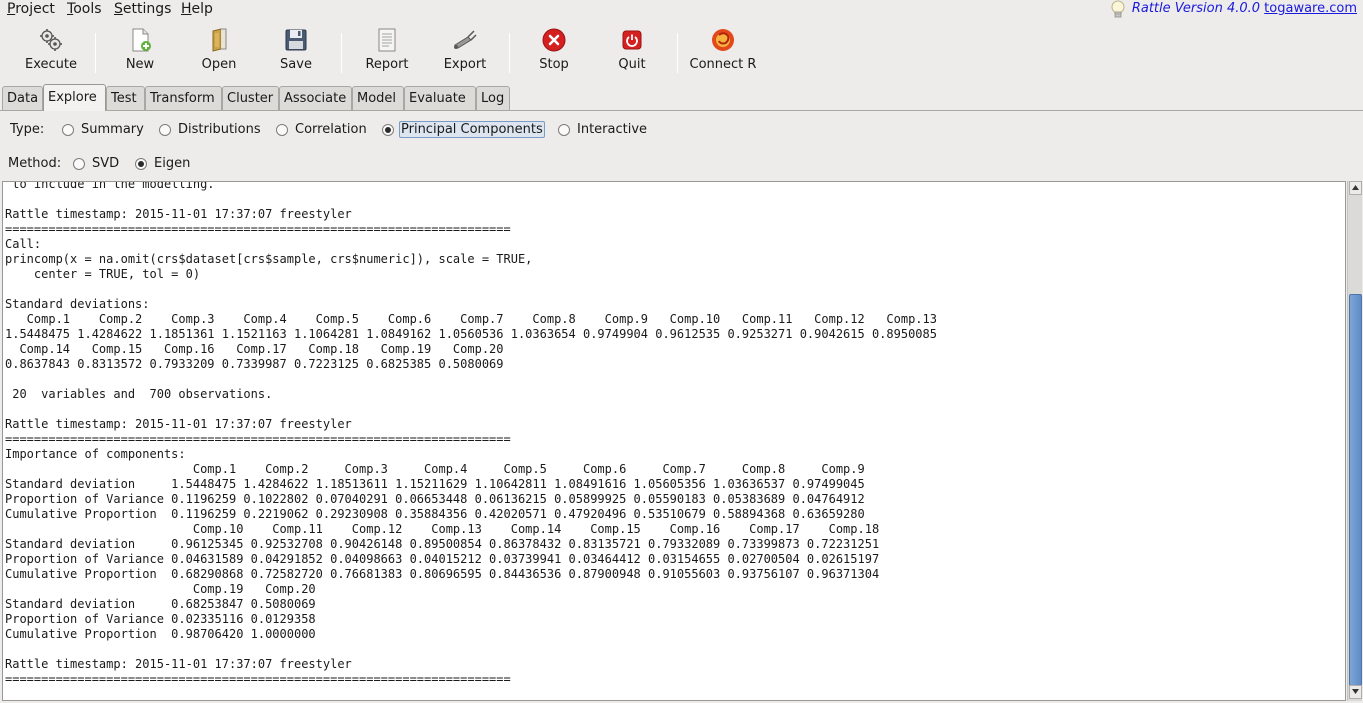 The width and height of the screenshot is (1363, 703). I want to click on export-button: Export, so click(465, 51).